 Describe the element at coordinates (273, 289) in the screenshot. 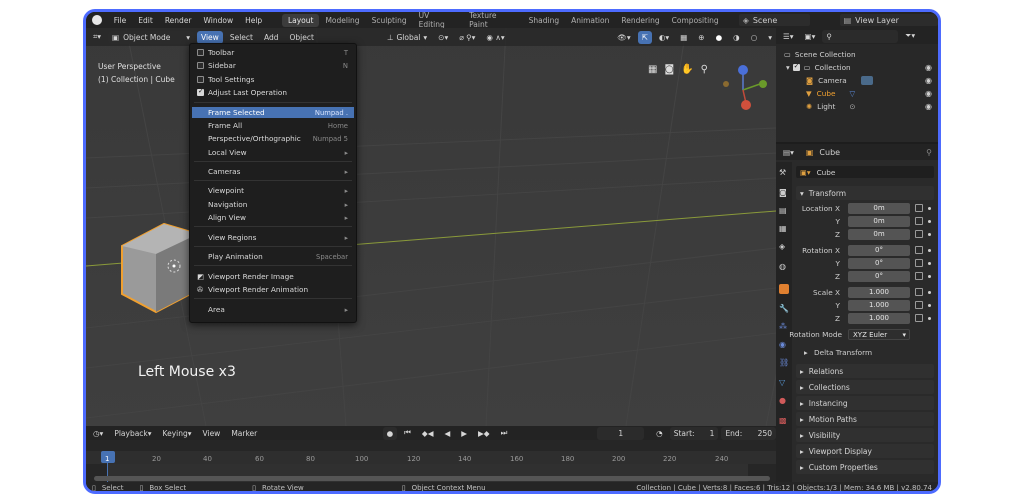

I see `menu-item-viewport-render-animation: ✇ Viewport Render Animation` at that location.